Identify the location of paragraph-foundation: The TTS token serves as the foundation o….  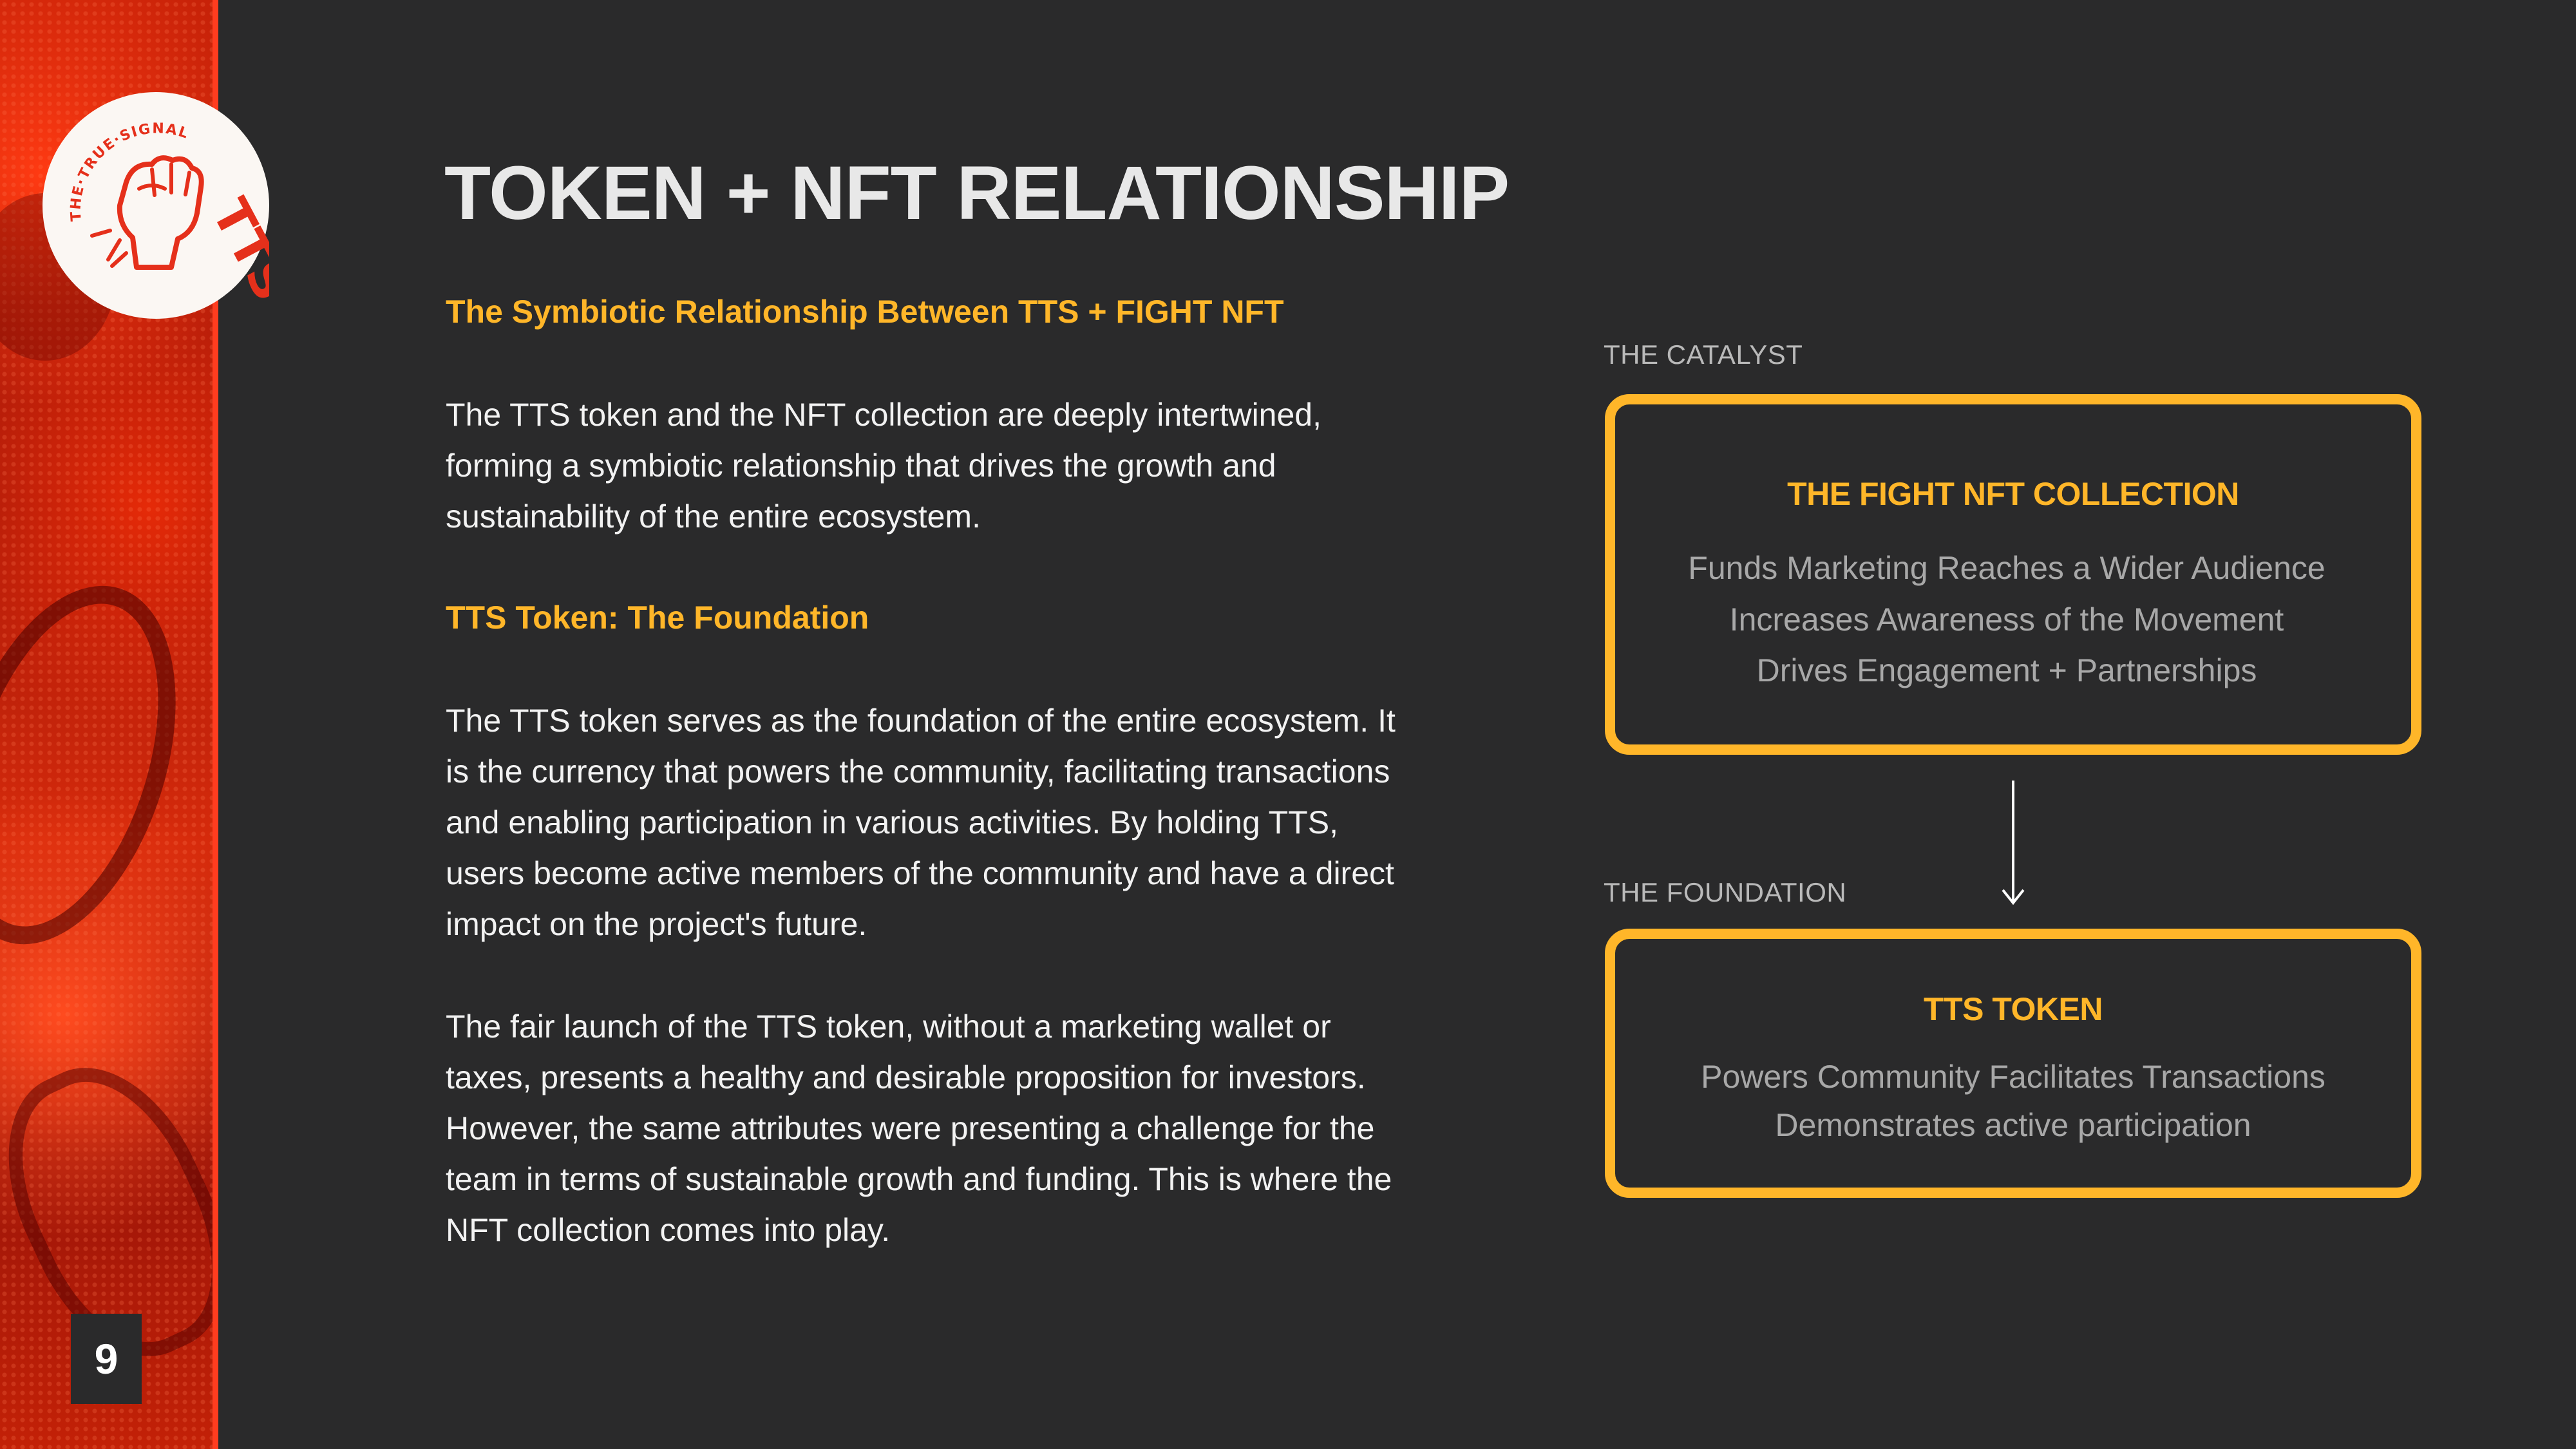
(921, 822).